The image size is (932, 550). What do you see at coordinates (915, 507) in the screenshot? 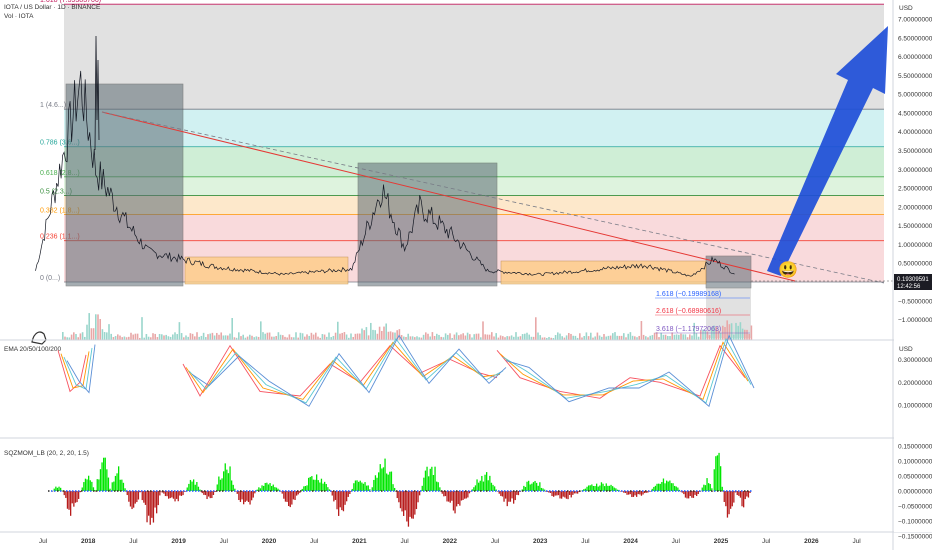
I see `sqz-tick-label: −0.05000000` at bounding box center [915, 507].